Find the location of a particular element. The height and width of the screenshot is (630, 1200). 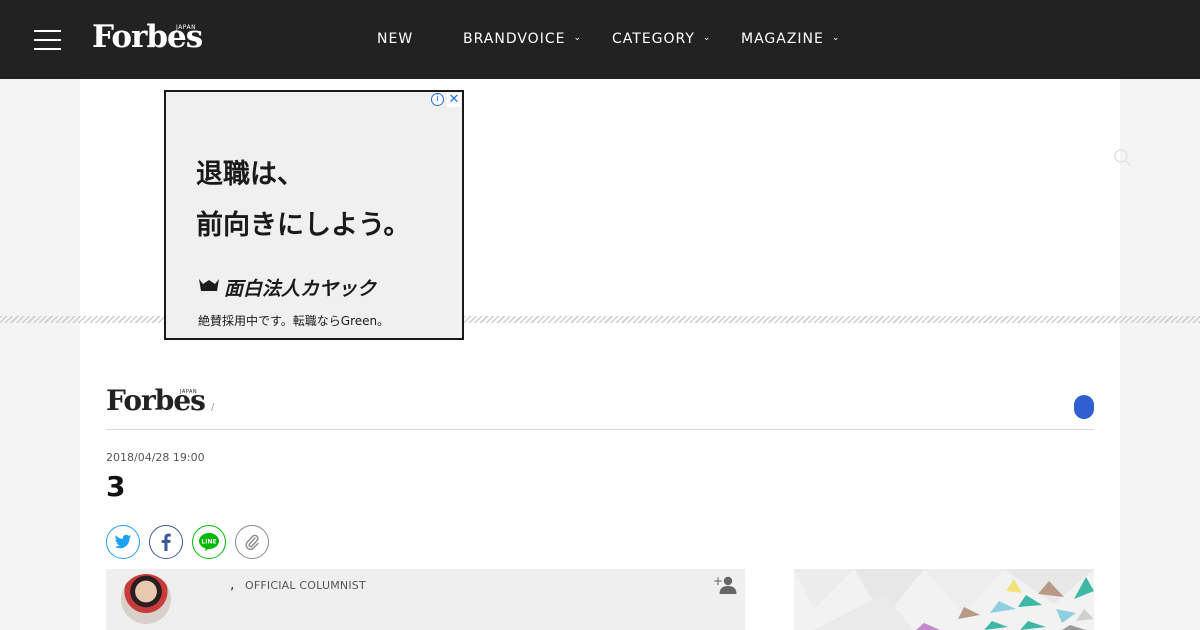

triangle-pattern-image is located at coordinates (944, 599).